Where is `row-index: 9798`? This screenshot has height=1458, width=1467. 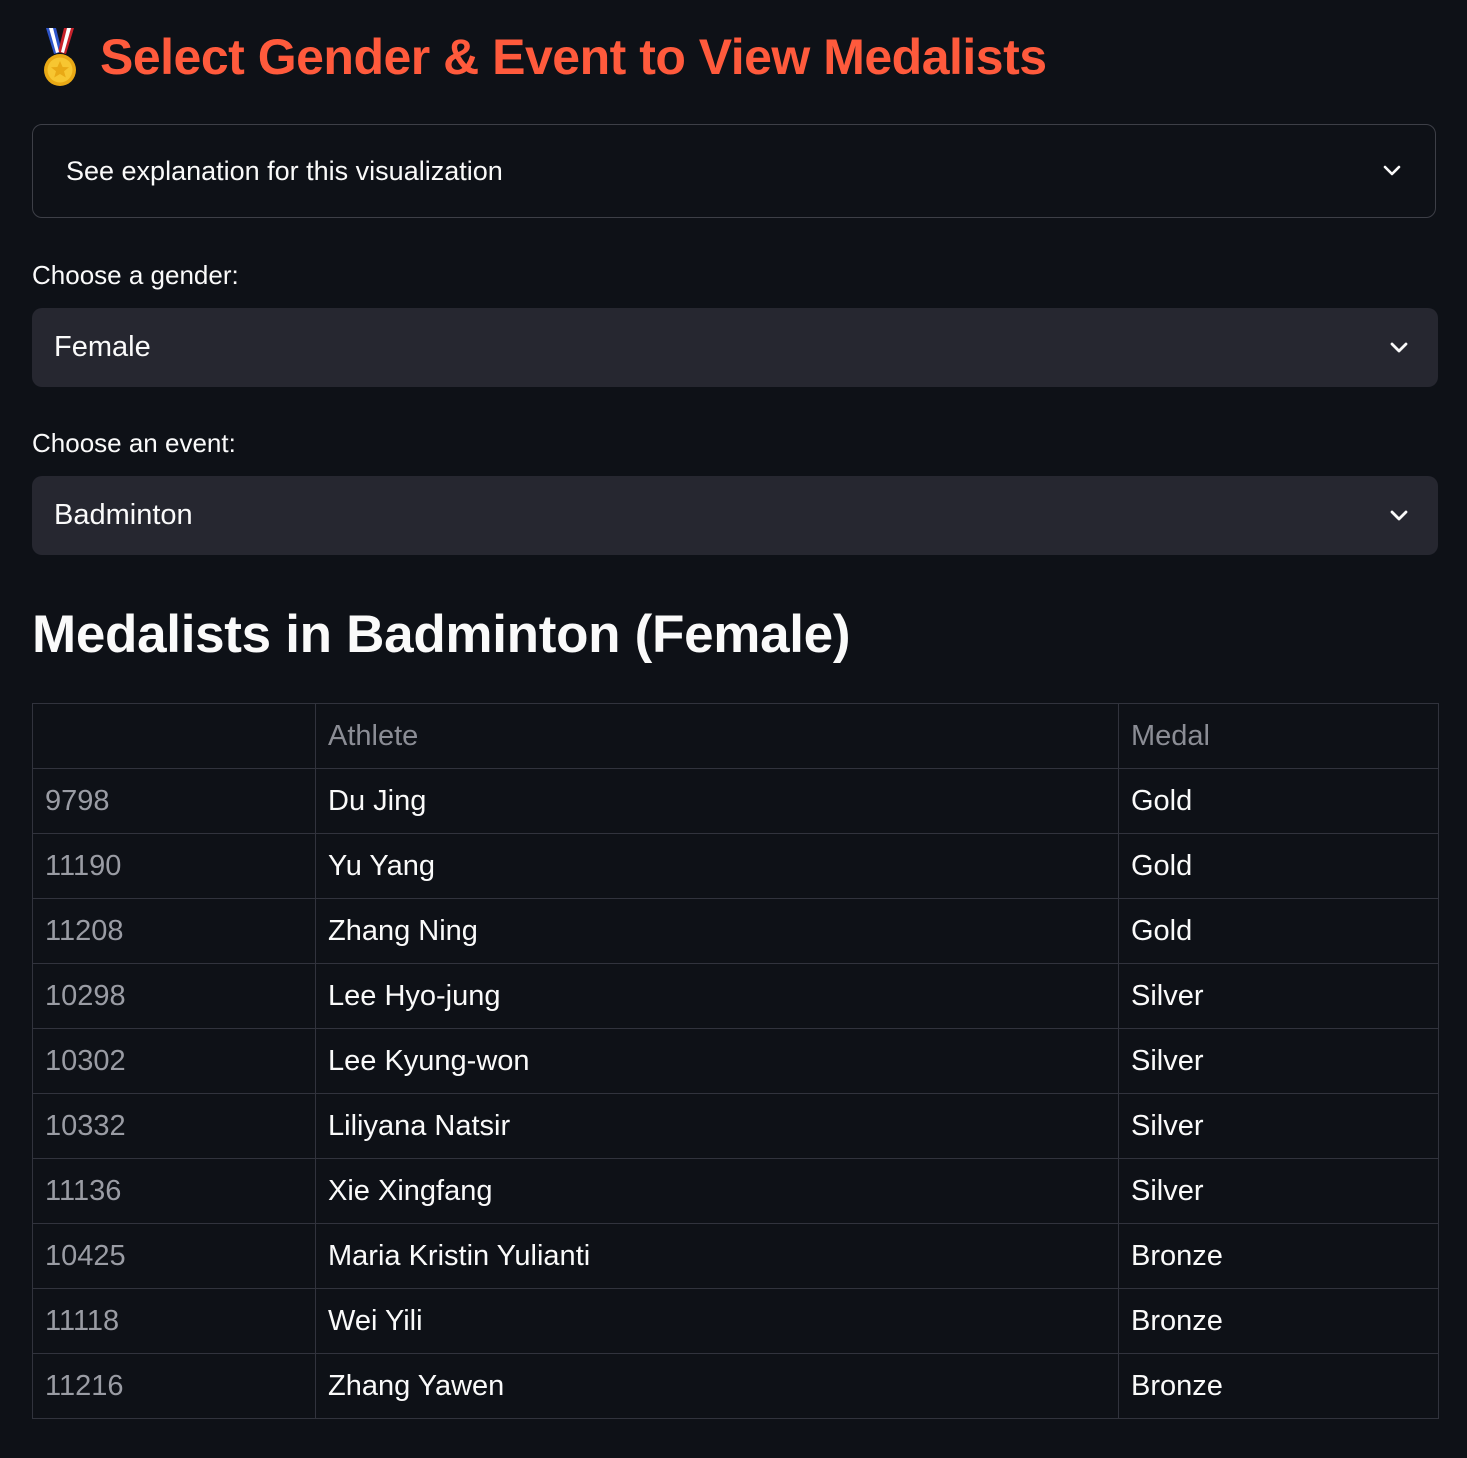 row-index: 9798 is located at coordinates (174, 801).